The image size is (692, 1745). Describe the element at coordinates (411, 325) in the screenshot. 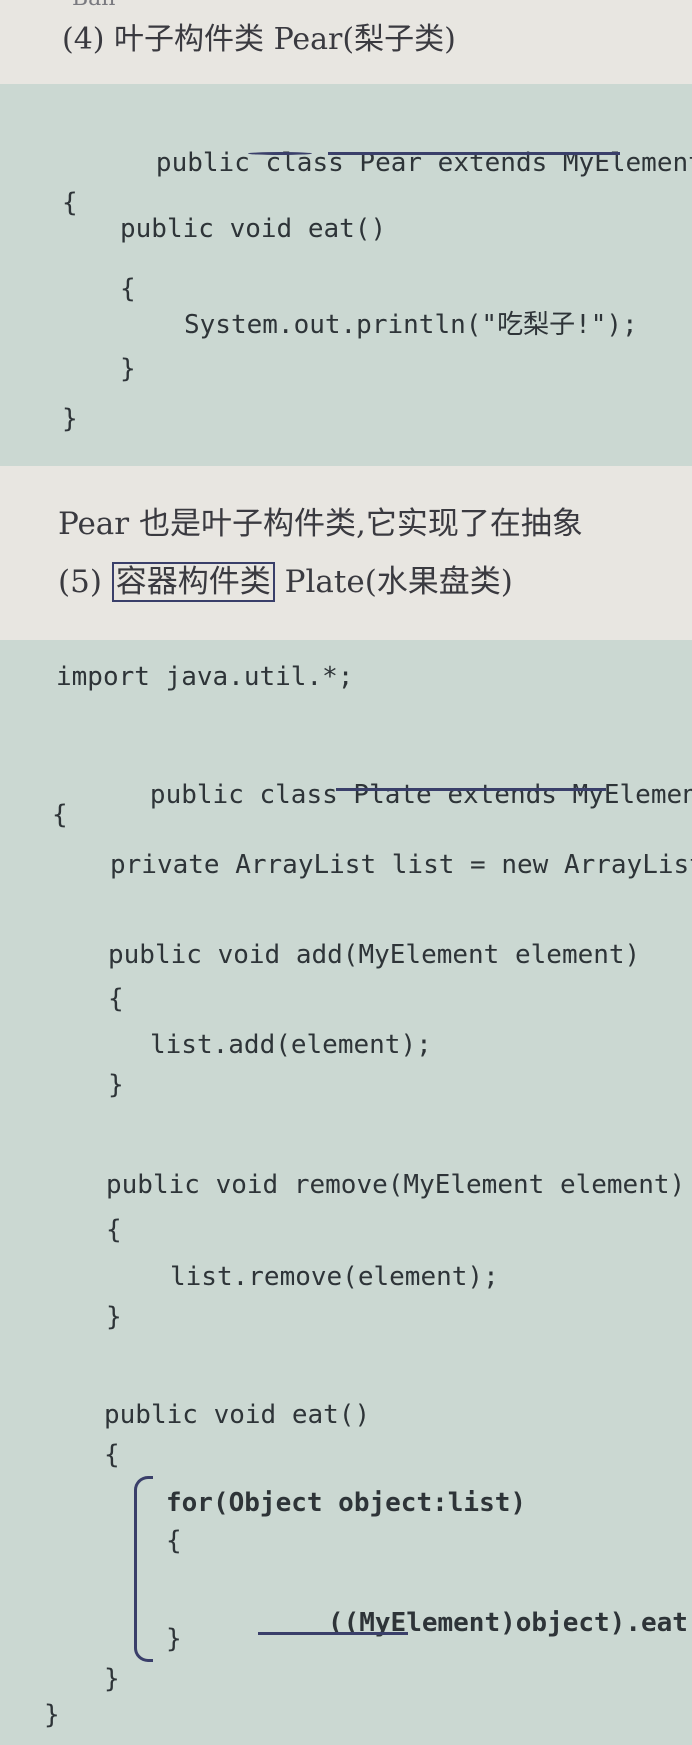

I see `code-line-print: System.out.println("吃梨子!");` at that location.